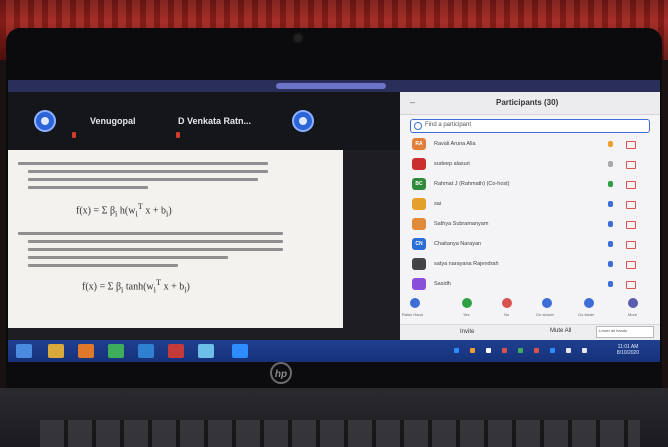  What do you see at coordinates (45, 121) in the screenshot?
I see `prev-video-button` at bounding box center [45, 121].